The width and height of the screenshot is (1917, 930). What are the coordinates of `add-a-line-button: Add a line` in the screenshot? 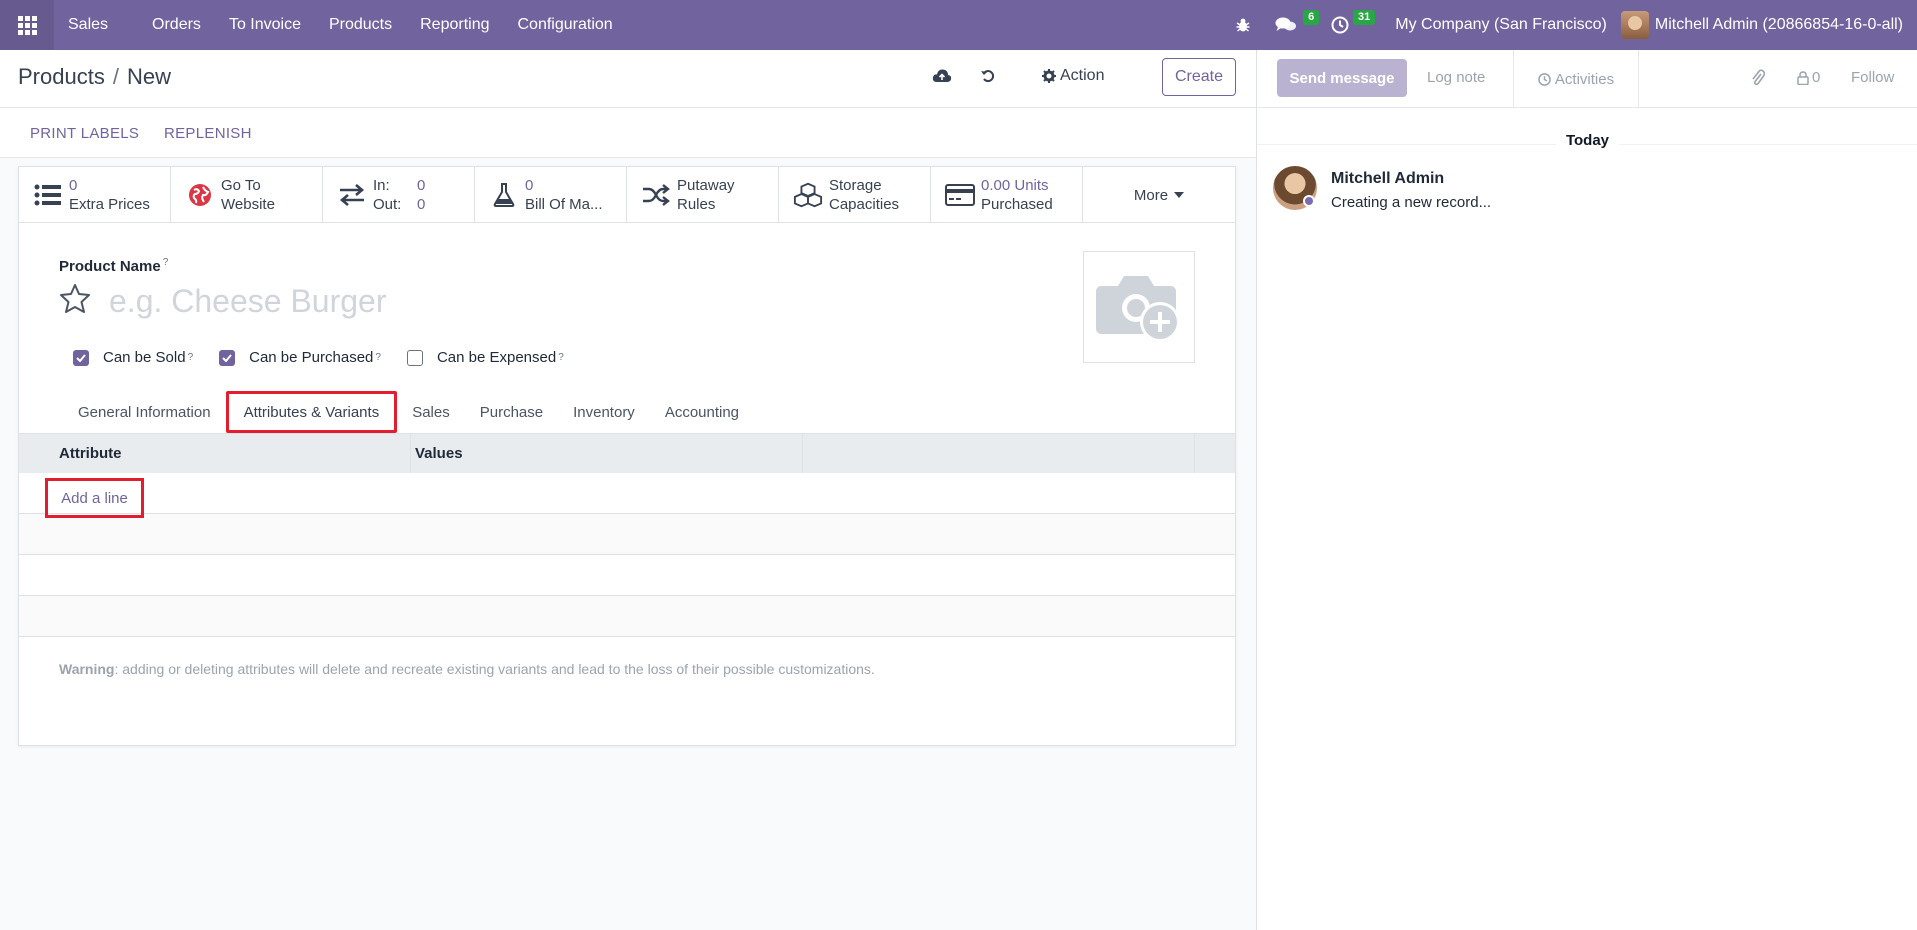 It's located at (94, 498).